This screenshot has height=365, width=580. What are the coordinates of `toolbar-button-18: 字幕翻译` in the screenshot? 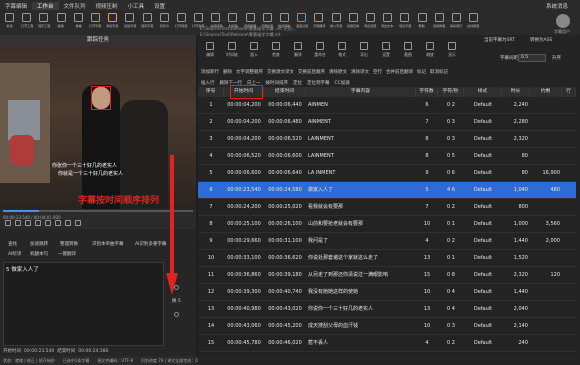 It's located at (318, 20).